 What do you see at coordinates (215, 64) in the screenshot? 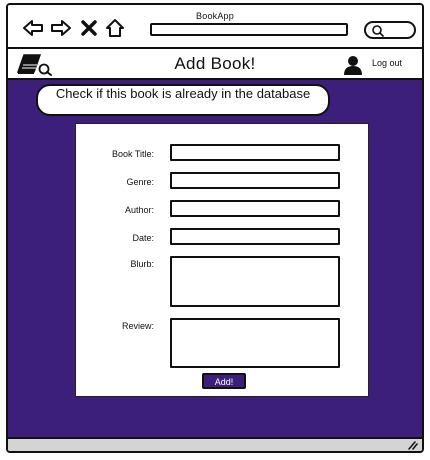
I see `app-header: Add Book! Log out` at bounding box center [215, 64].